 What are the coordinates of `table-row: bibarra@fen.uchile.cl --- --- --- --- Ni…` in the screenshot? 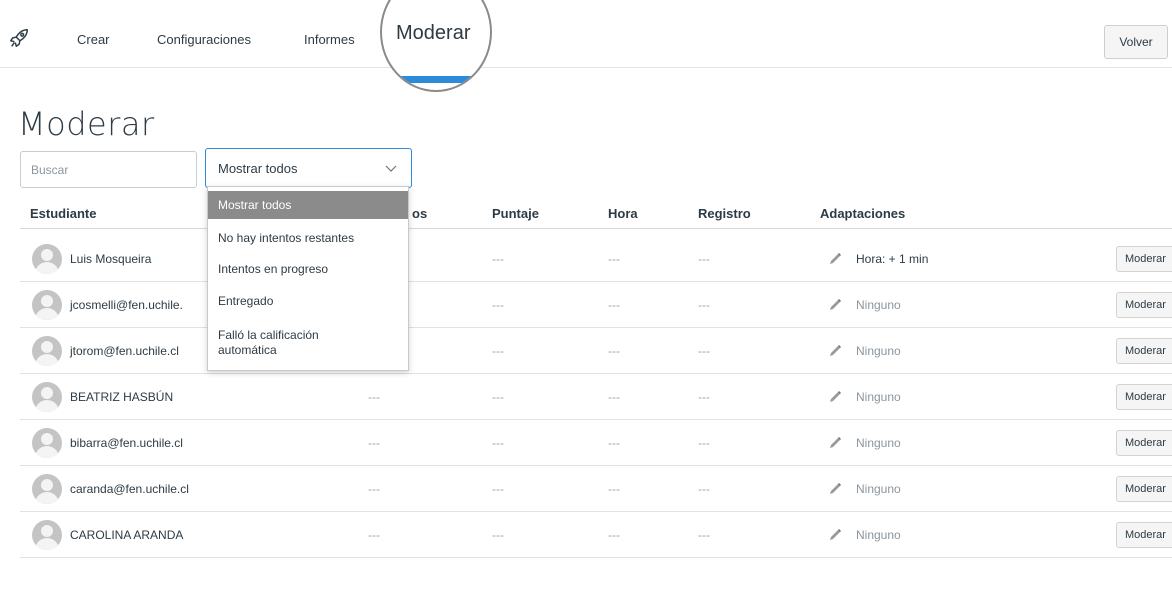 It's located at (596, 443).